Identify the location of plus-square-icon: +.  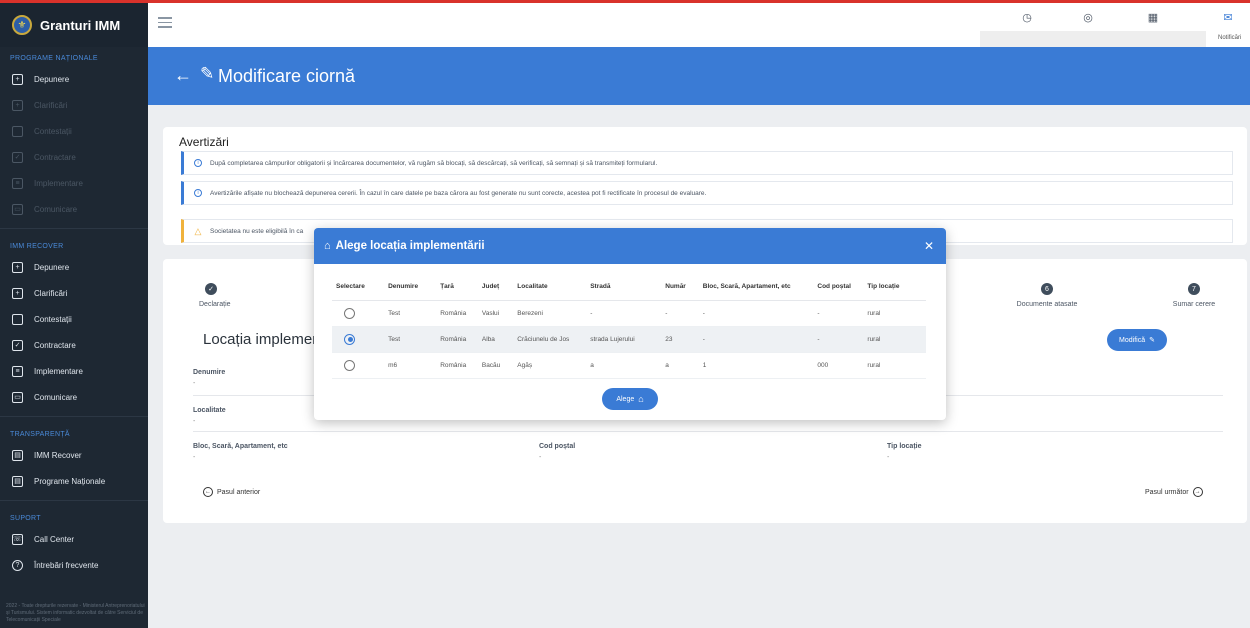
(17, 267).